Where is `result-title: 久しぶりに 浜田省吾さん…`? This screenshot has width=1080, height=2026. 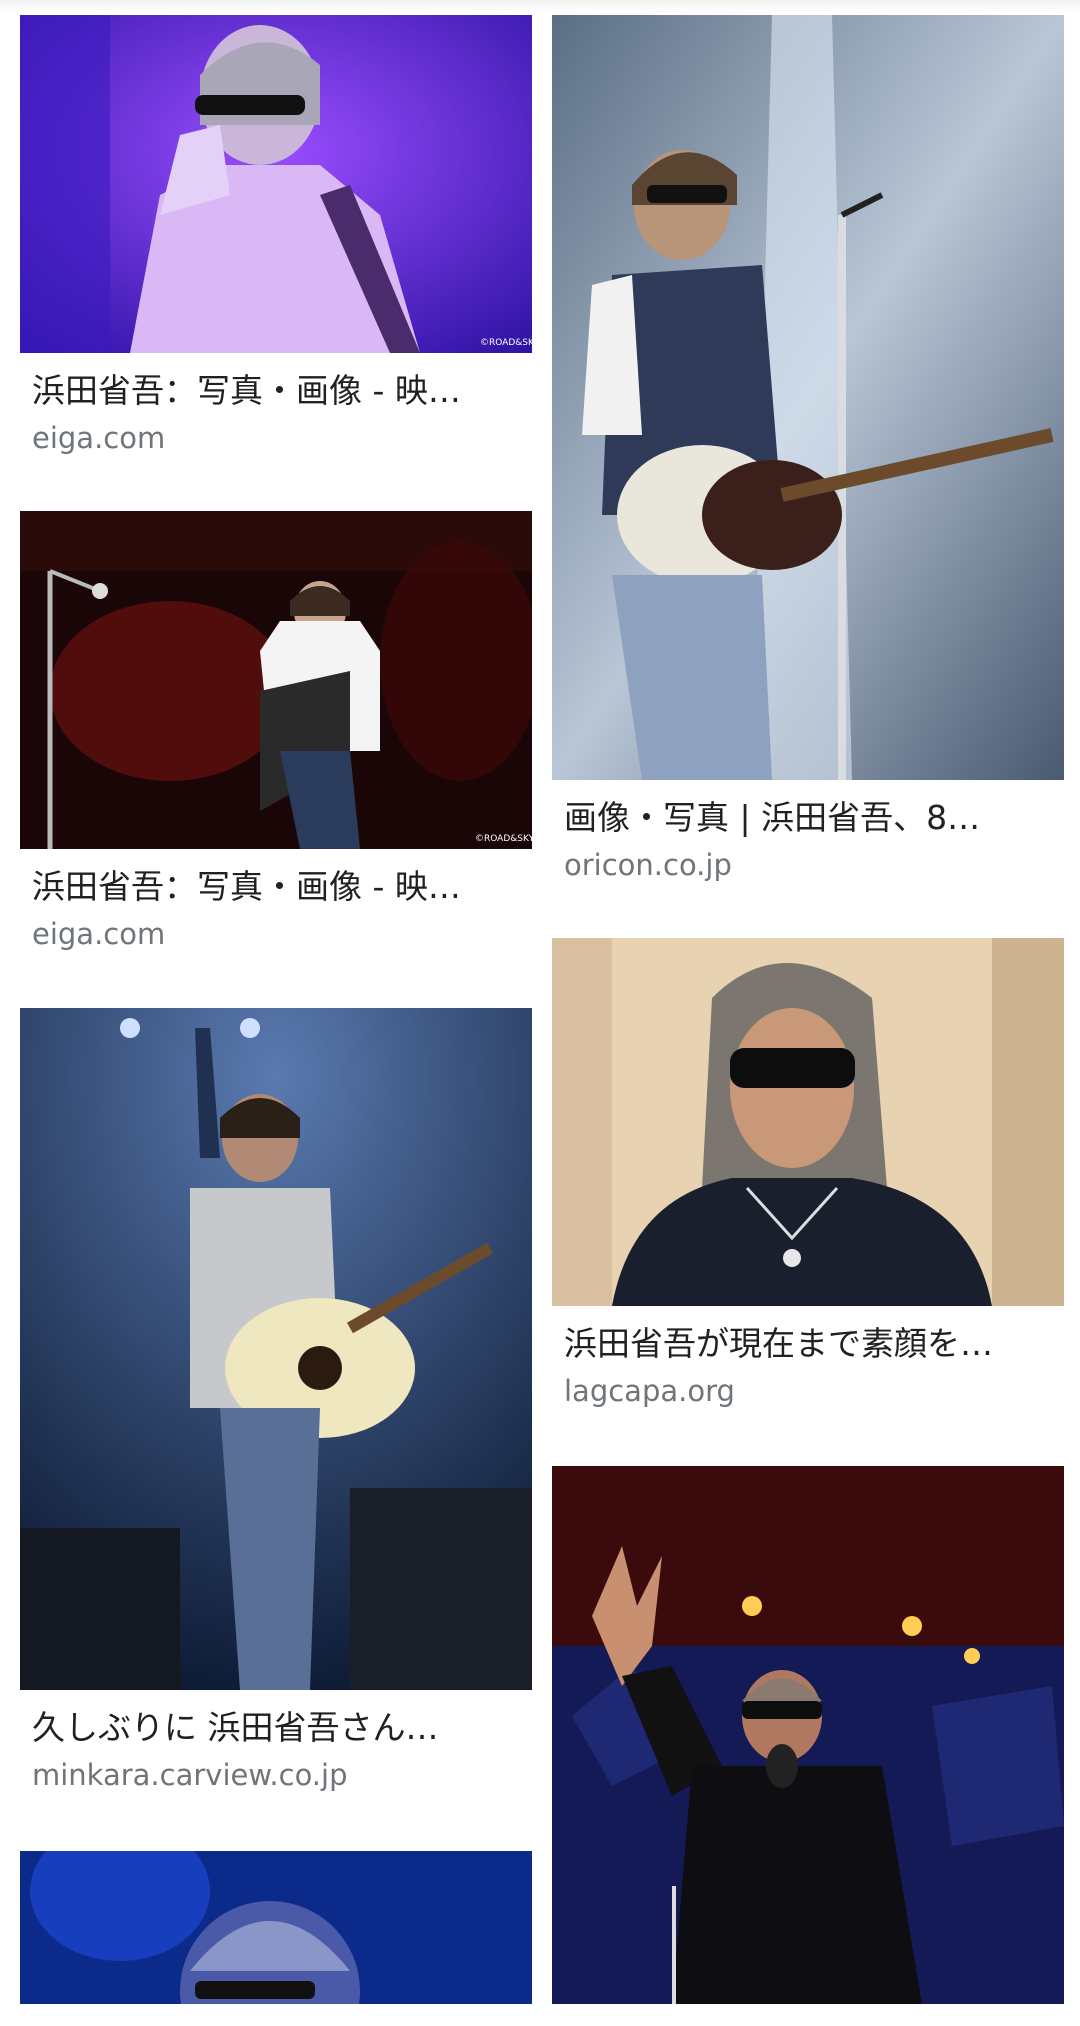 result-title: 久しぶりに 浜田省吾さん… is located at coordinates (271, 1728).